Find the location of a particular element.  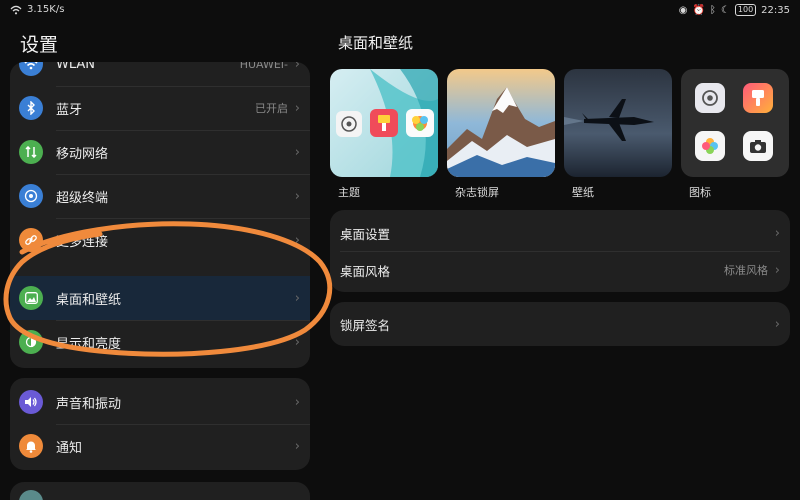

battery-indicator: 100 is located at coordinates (745, 10).